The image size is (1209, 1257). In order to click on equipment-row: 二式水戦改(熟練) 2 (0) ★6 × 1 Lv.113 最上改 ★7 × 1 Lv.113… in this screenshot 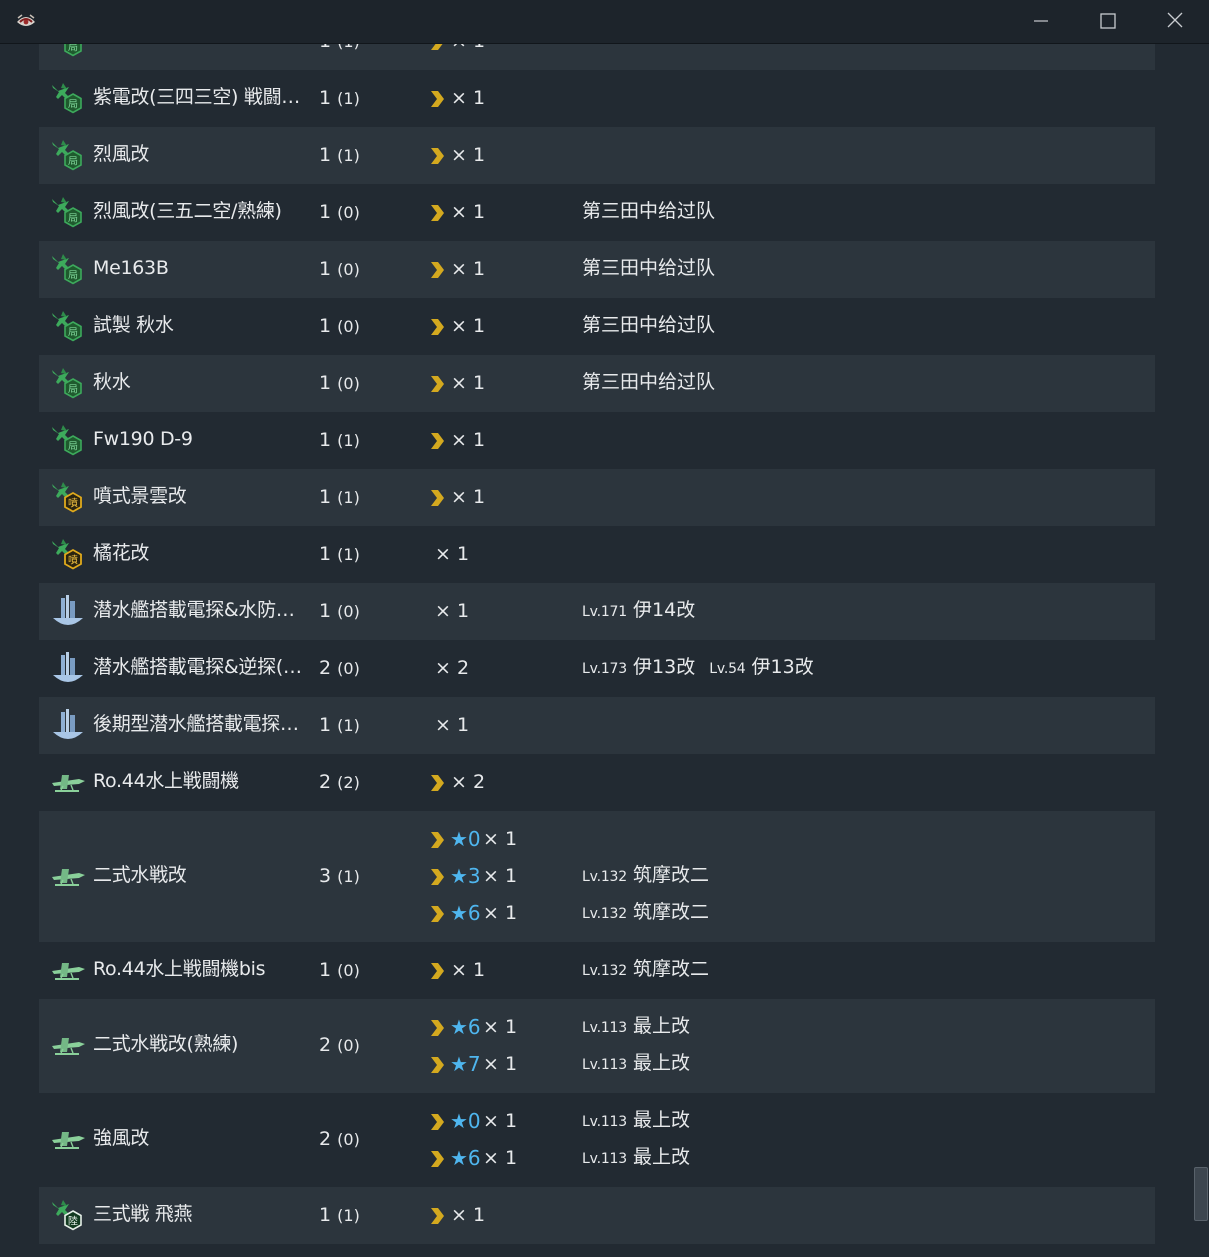, I will do `click(597, 1046)`.